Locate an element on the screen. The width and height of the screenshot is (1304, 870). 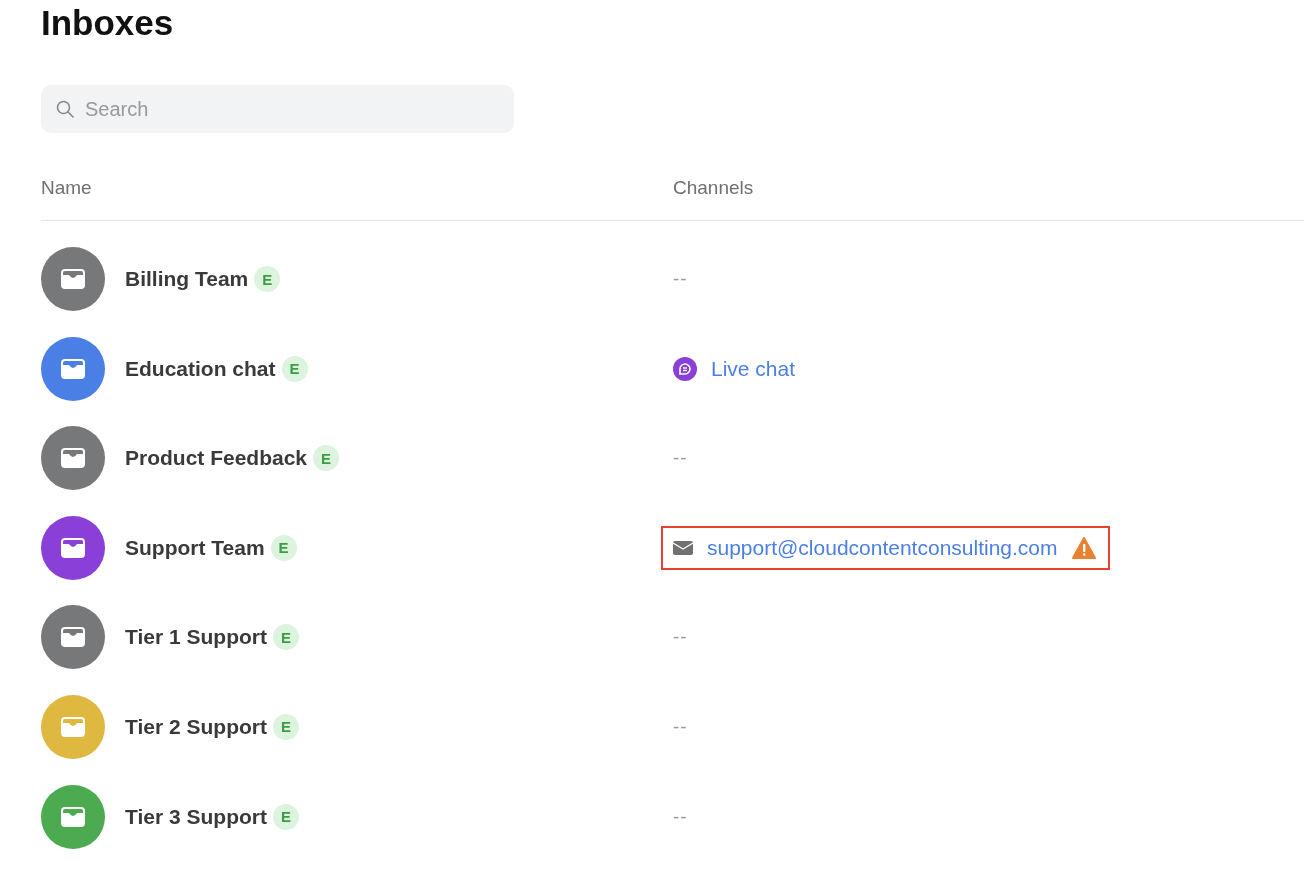
inbox-name: Tier 1 Support is located at coordinates (196, 637).